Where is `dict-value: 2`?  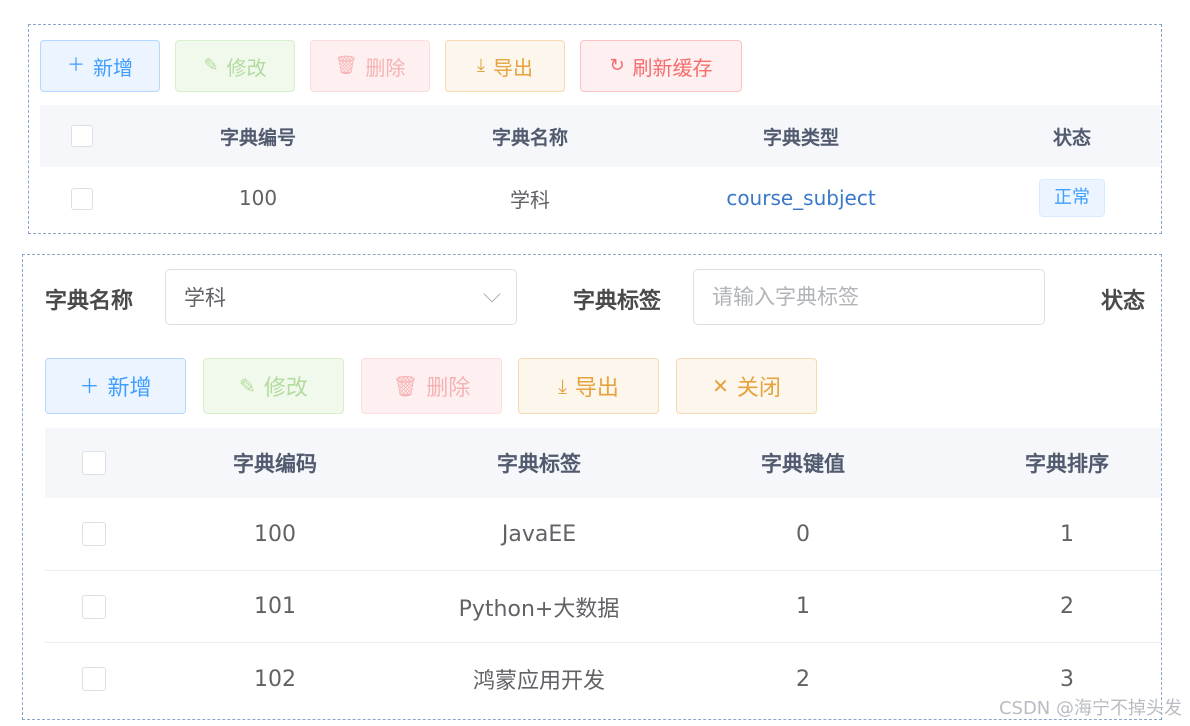
dict-value: 2 is located at coordinates (803, 679).